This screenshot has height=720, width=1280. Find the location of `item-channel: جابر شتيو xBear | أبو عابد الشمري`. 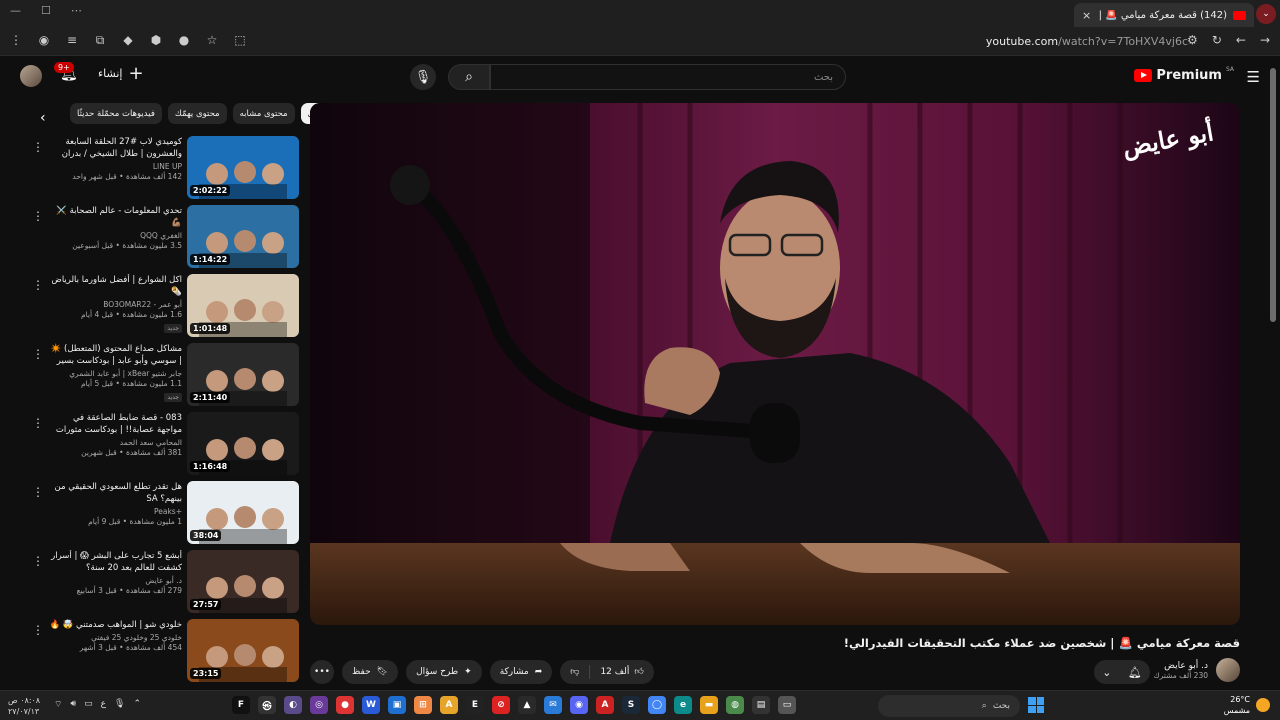

item-channel: جابر شتيو xBear | أبو عابد الشمري is located at coordinates (115, 373).